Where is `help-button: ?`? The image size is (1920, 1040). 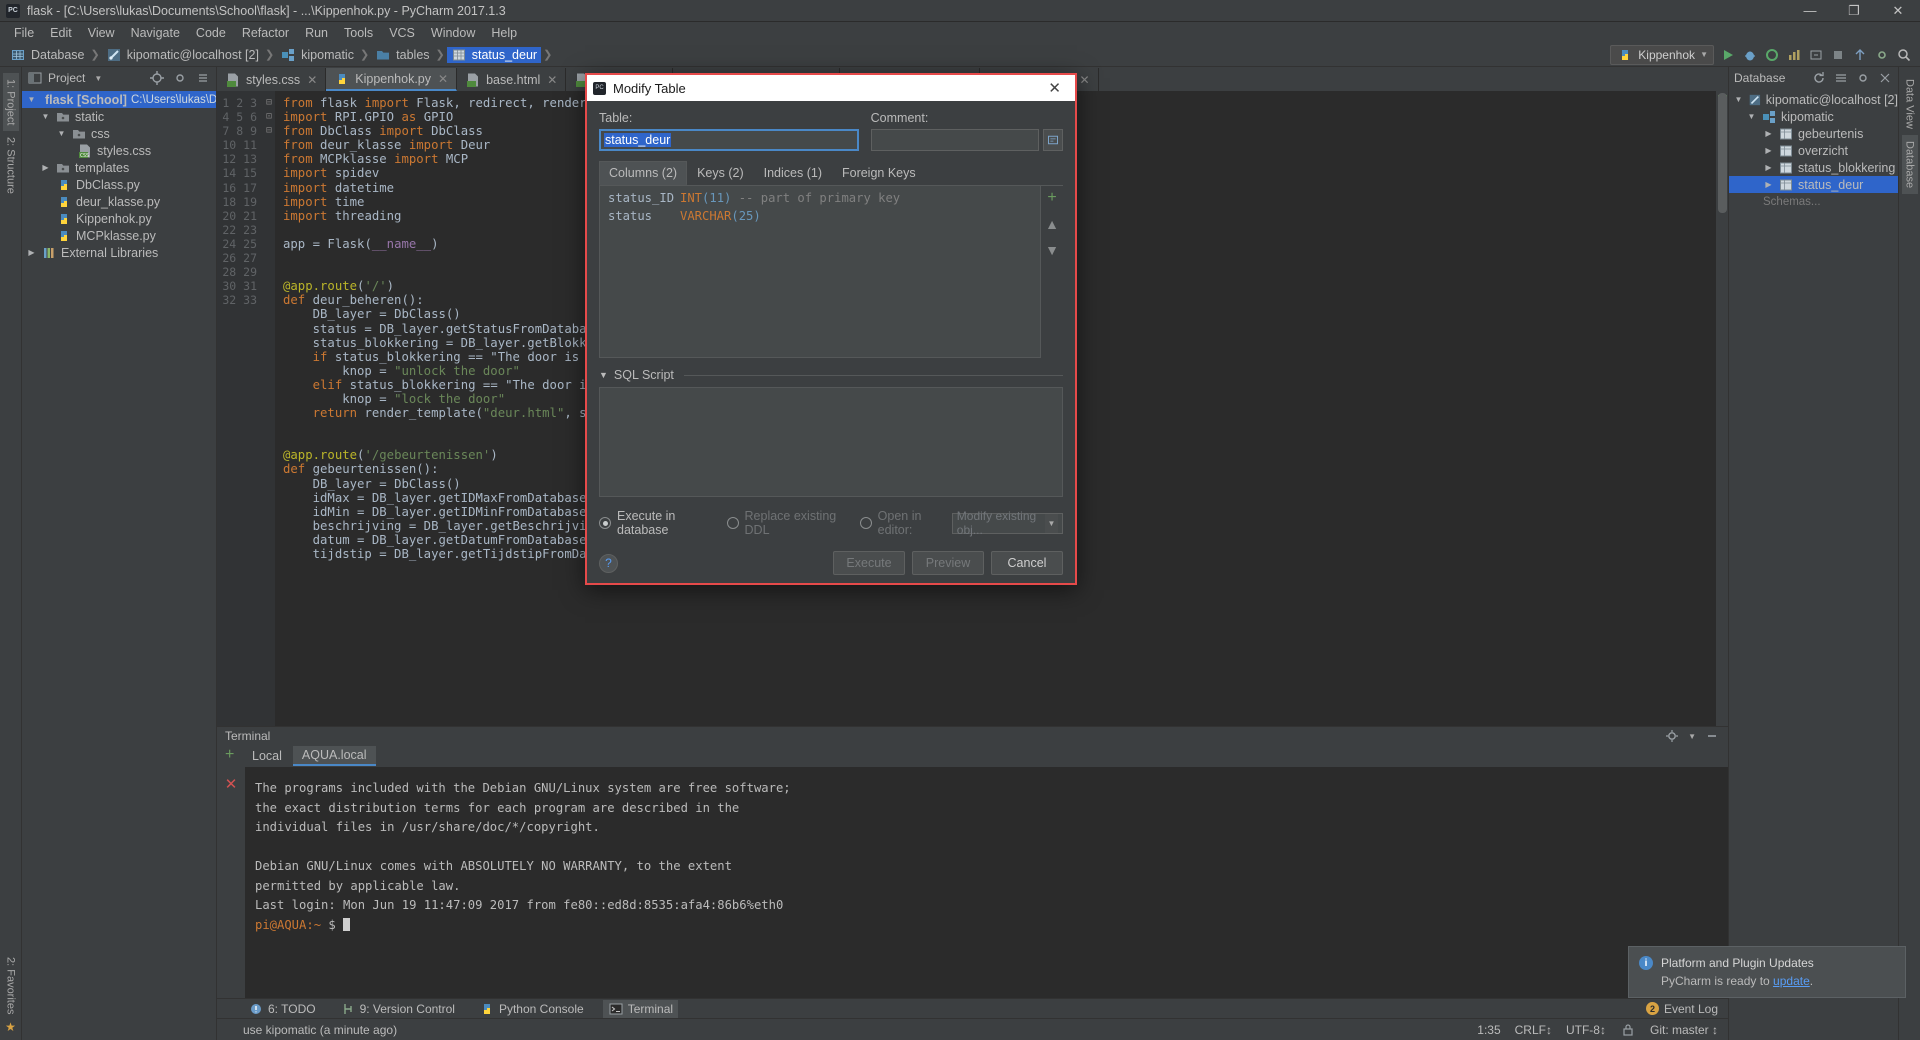
help-button: ? is located at coordinates (608, 563).